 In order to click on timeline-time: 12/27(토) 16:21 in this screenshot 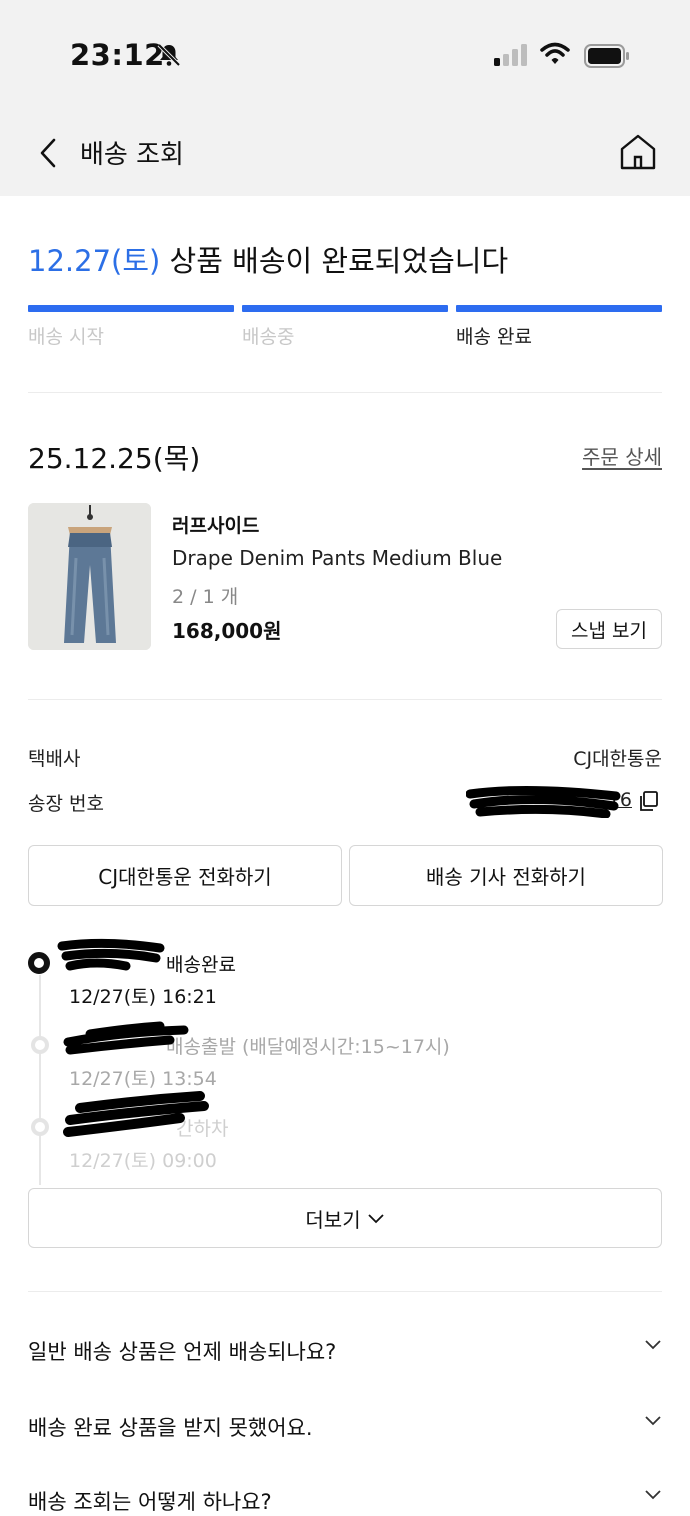, I will do `click(143, 997)`.